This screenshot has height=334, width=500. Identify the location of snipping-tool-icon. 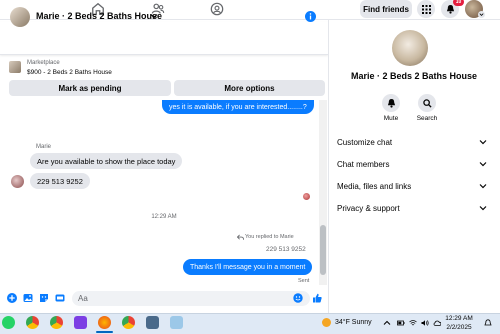
(152, 322).